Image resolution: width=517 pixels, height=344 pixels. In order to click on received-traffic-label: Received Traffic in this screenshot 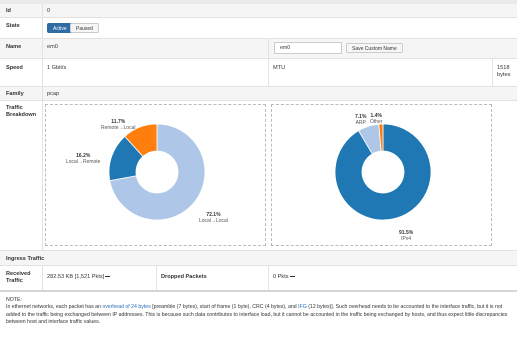, I will do `click(18, 277)`.